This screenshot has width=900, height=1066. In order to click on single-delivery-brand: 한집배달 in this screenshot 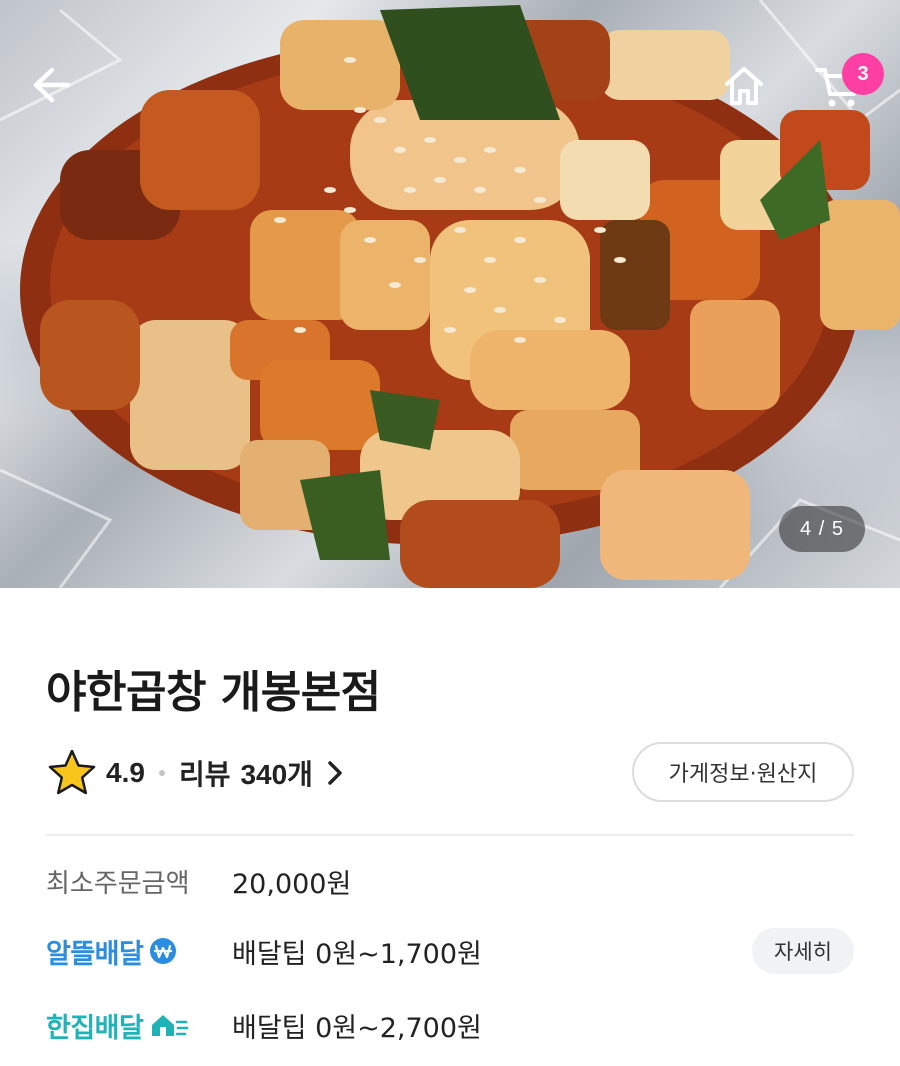, I will do `click(139, 1025)`.